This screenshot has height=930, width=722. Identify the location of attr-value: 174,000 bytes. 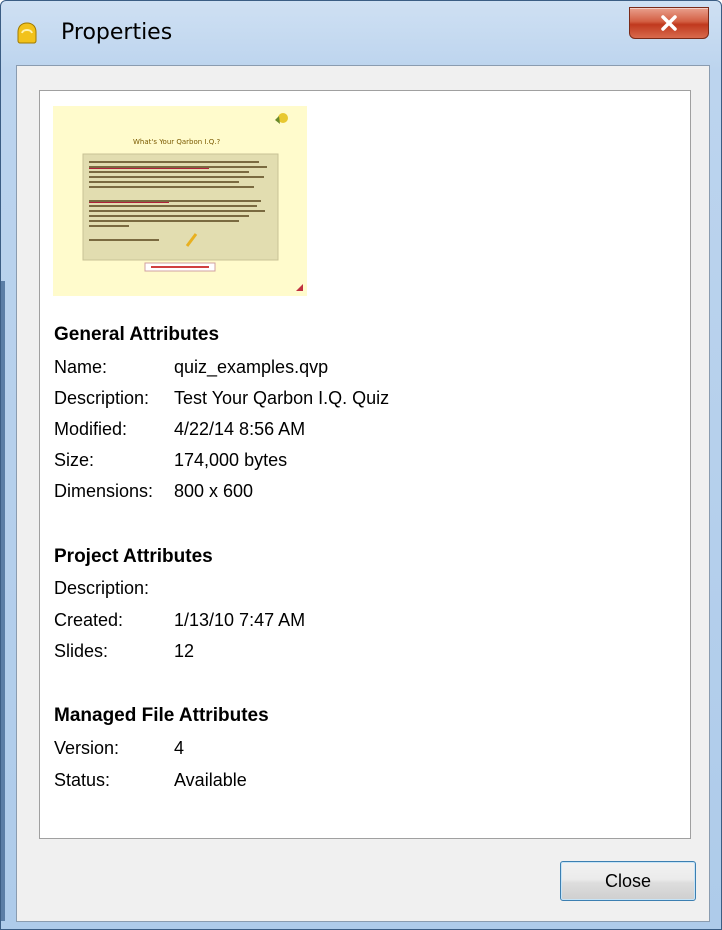
(231, 460).